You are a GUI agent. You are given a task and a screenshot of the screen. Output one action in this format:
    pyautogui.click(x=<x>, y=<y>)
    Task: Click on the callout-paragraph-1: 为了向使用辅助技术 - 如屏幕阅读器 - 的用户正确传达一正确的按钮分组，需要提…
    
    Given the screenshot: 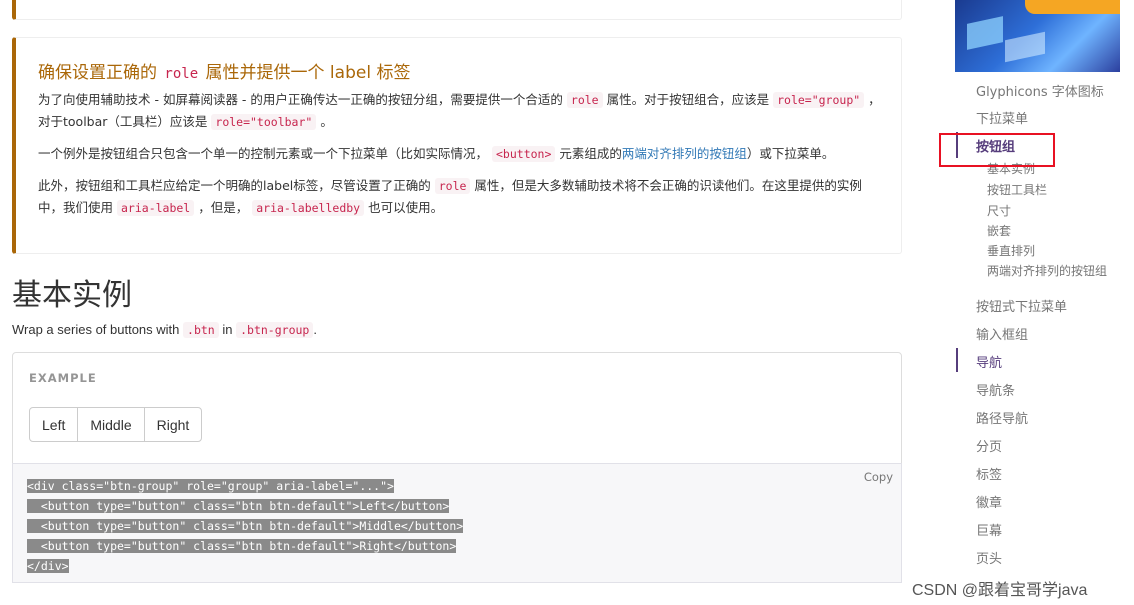 What is the action you would take?
    pyautogui.click(x=459, y=111)
    